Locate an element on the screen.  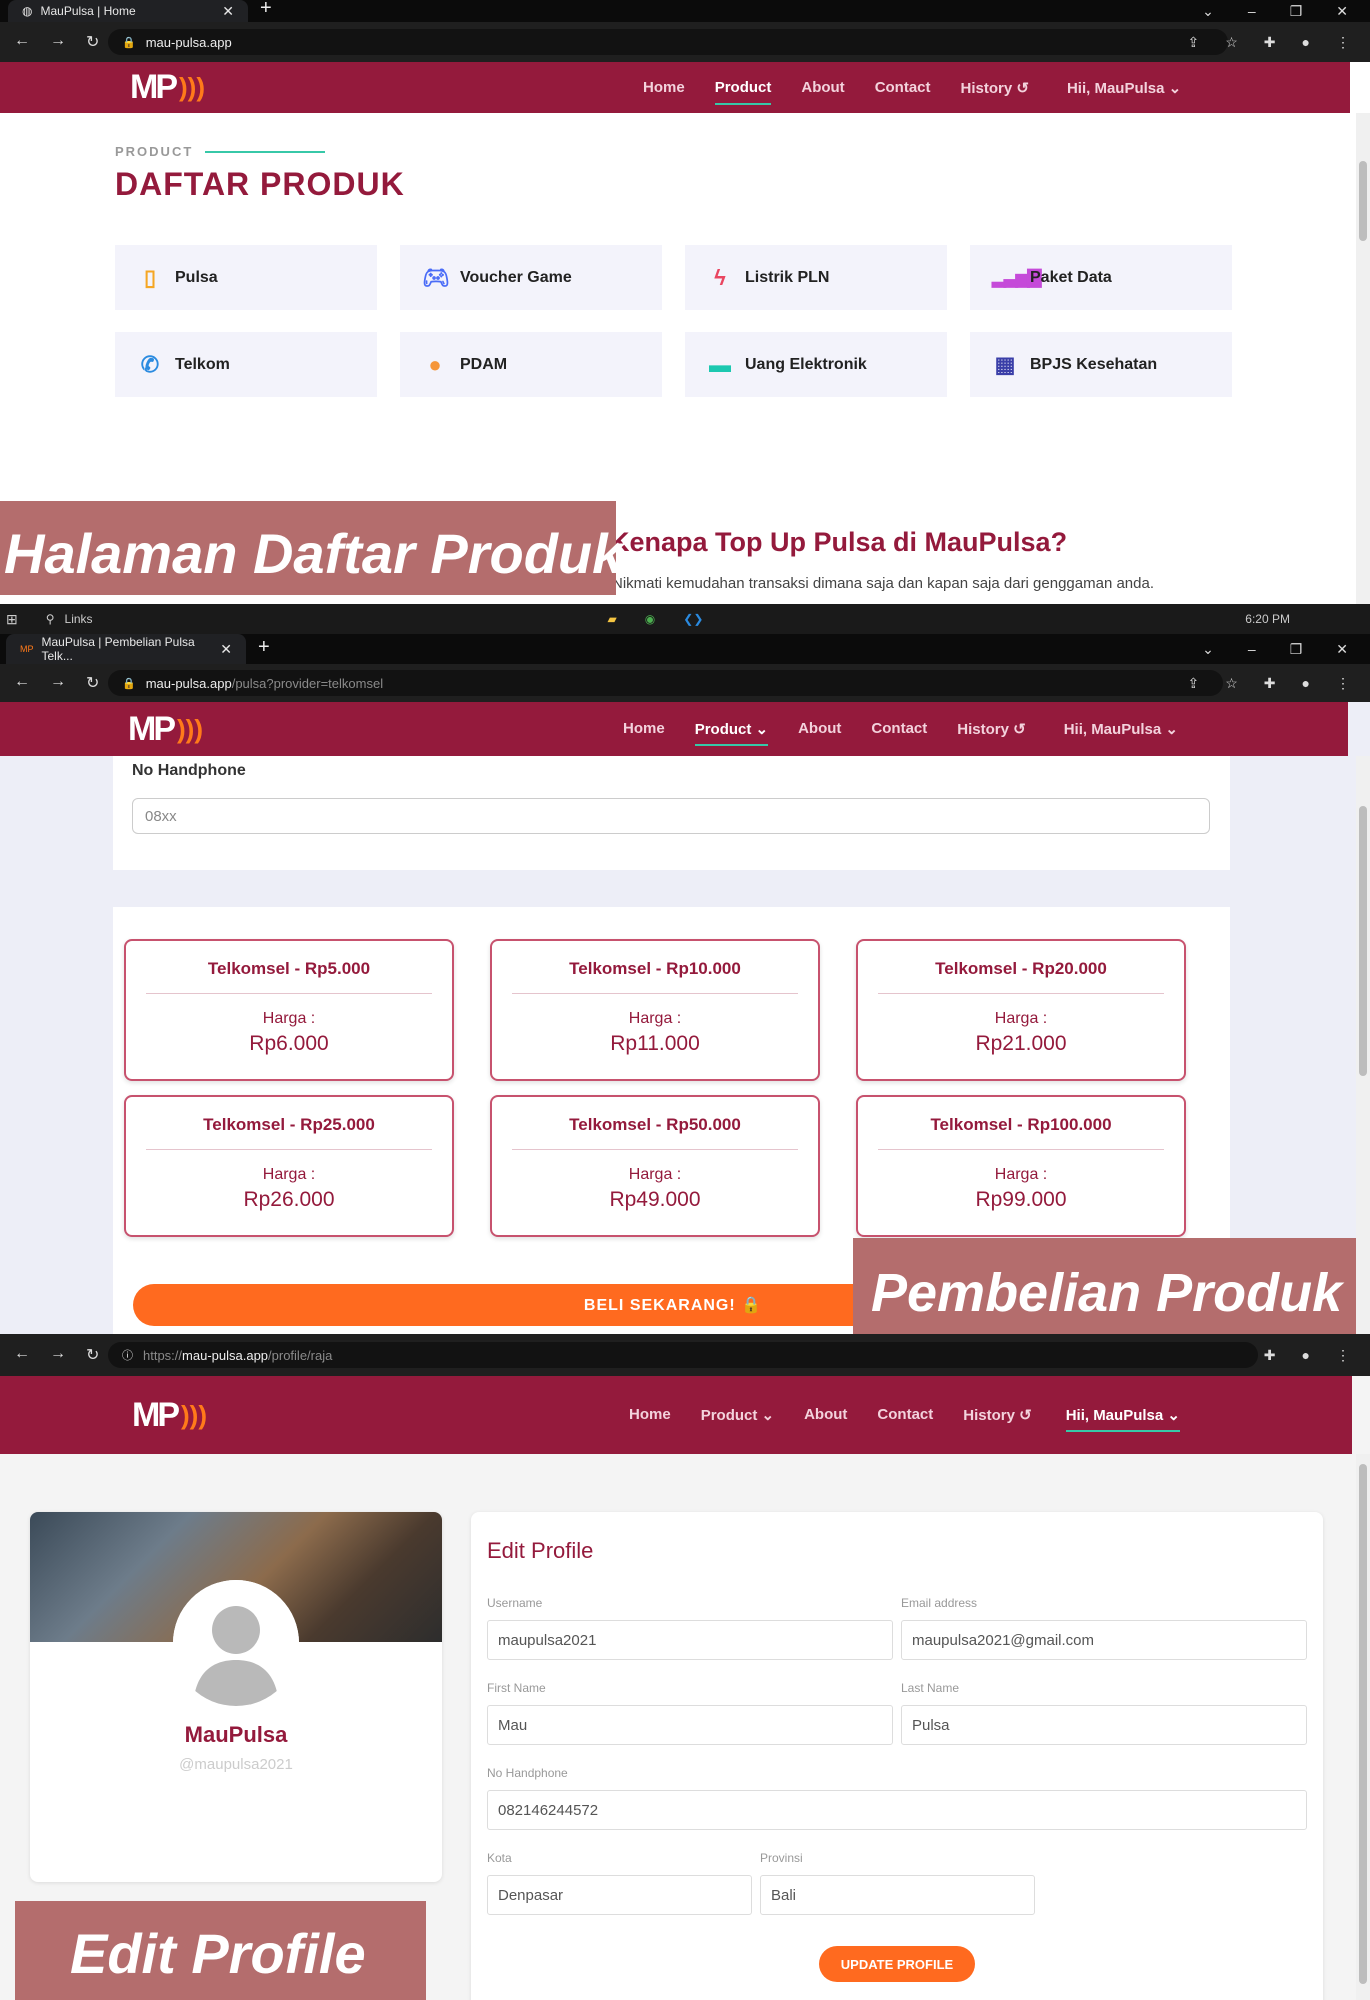
product-card-listrik-pln: ϟ Listrik PLN is located at coordinates (816, 277).